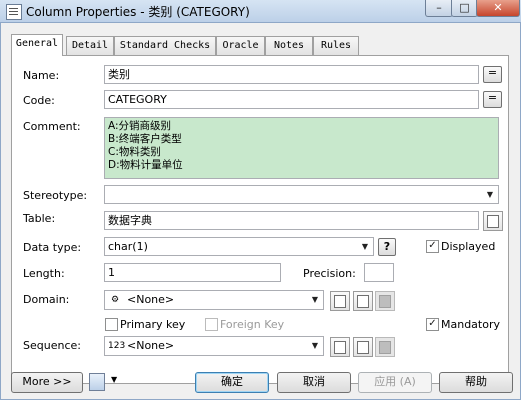 This screenshot has width=521, height=400. What do you see at coordinates (165, 45) in the screenshot?
I see `tab-standard-checks: Standard Checks` at bounding box center [165, 45].